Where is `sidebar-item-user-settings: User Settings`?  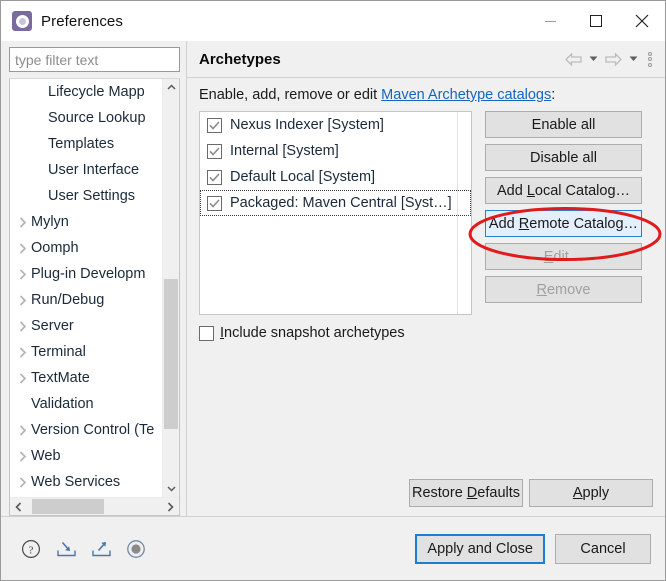
sidebar-item-user-settings: User Settings is located at coordinates (86, 196).